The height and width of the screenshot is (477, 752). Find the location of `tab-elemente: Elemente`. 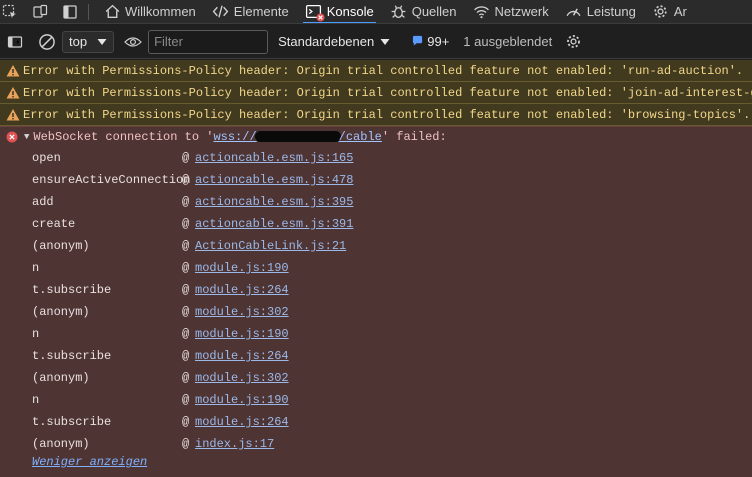

tab-elemente: Elemente is located at coordinates (250, 11).